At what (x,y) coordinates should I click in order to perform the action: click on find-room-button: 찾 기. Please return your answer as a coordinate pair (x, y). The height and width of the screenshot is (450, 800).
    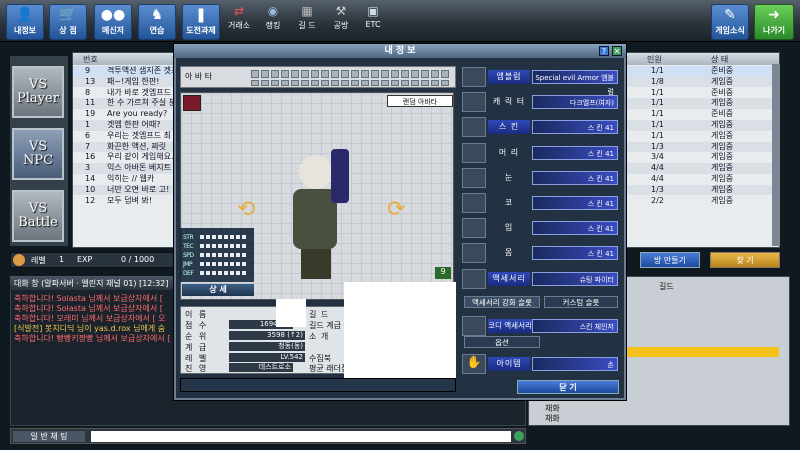
    Looking at the image, I should click on (745, 260).